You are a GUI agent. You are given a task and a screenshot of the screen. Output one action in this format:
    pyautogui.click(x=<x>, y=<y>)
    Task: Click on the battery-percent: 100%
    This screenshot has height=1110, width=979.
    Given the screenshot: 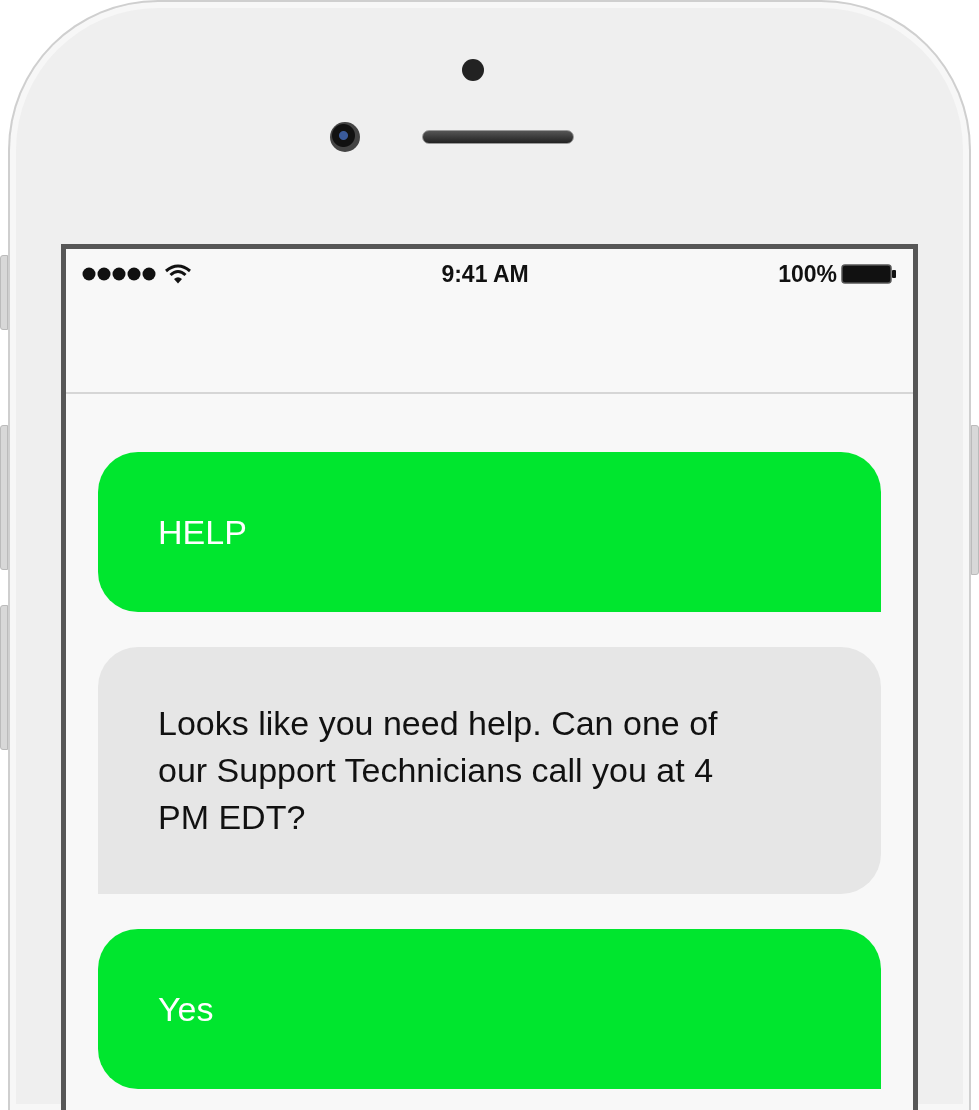 What is the action you would take?
    pyautogui.click(x=807, y=274)
    